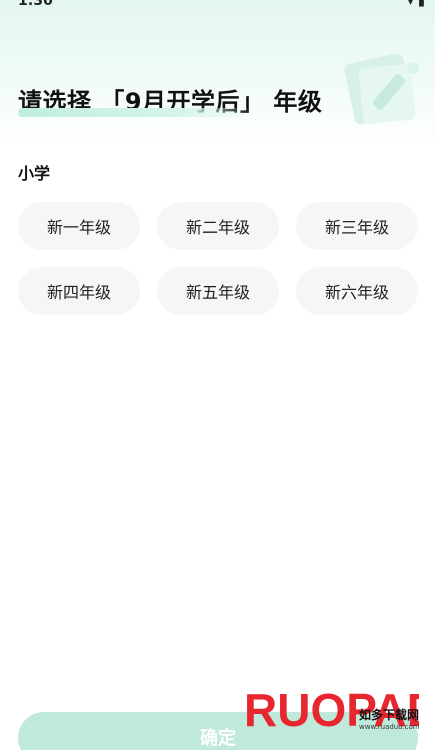 This screenshot has width=435, height=750. What do you see at coordinates (79, 291) in the screenshot?
I see `grade-button-4: 新四年级` at bounding box center [79, 291].